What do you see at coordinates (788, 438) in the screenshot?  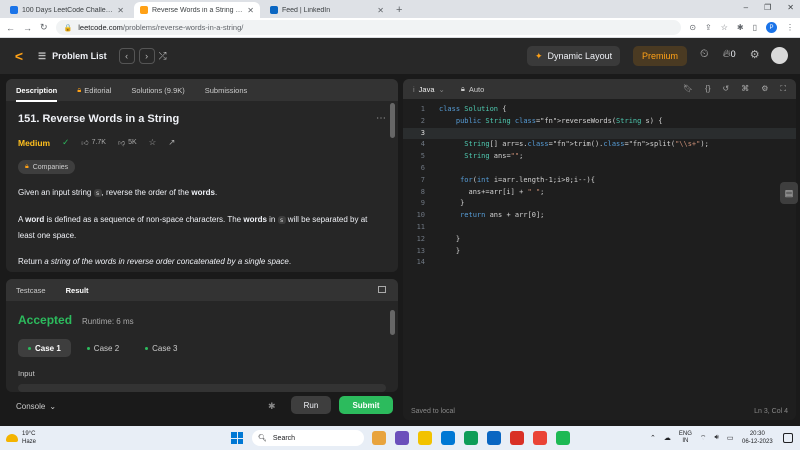 I see `notification-icon` at bounding box center [788, 438].